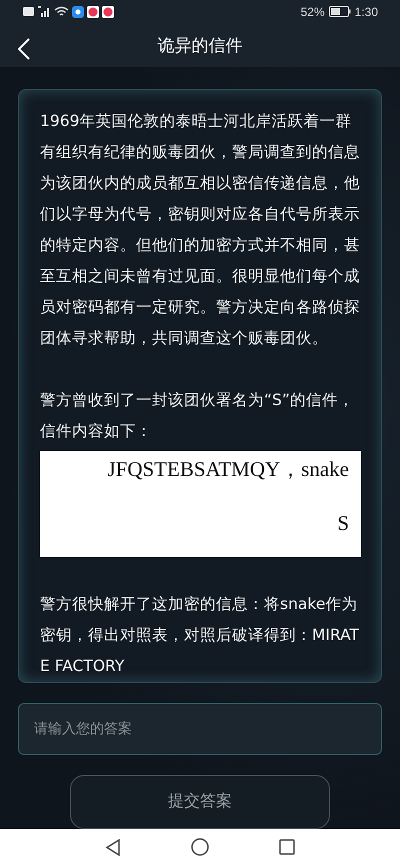 This screenshot has height=866, width=400. Describe the element at coordinates (228, 469) in the screenshot. I see `letter-message: JFQSTEBSATMQY，snake` at that location.